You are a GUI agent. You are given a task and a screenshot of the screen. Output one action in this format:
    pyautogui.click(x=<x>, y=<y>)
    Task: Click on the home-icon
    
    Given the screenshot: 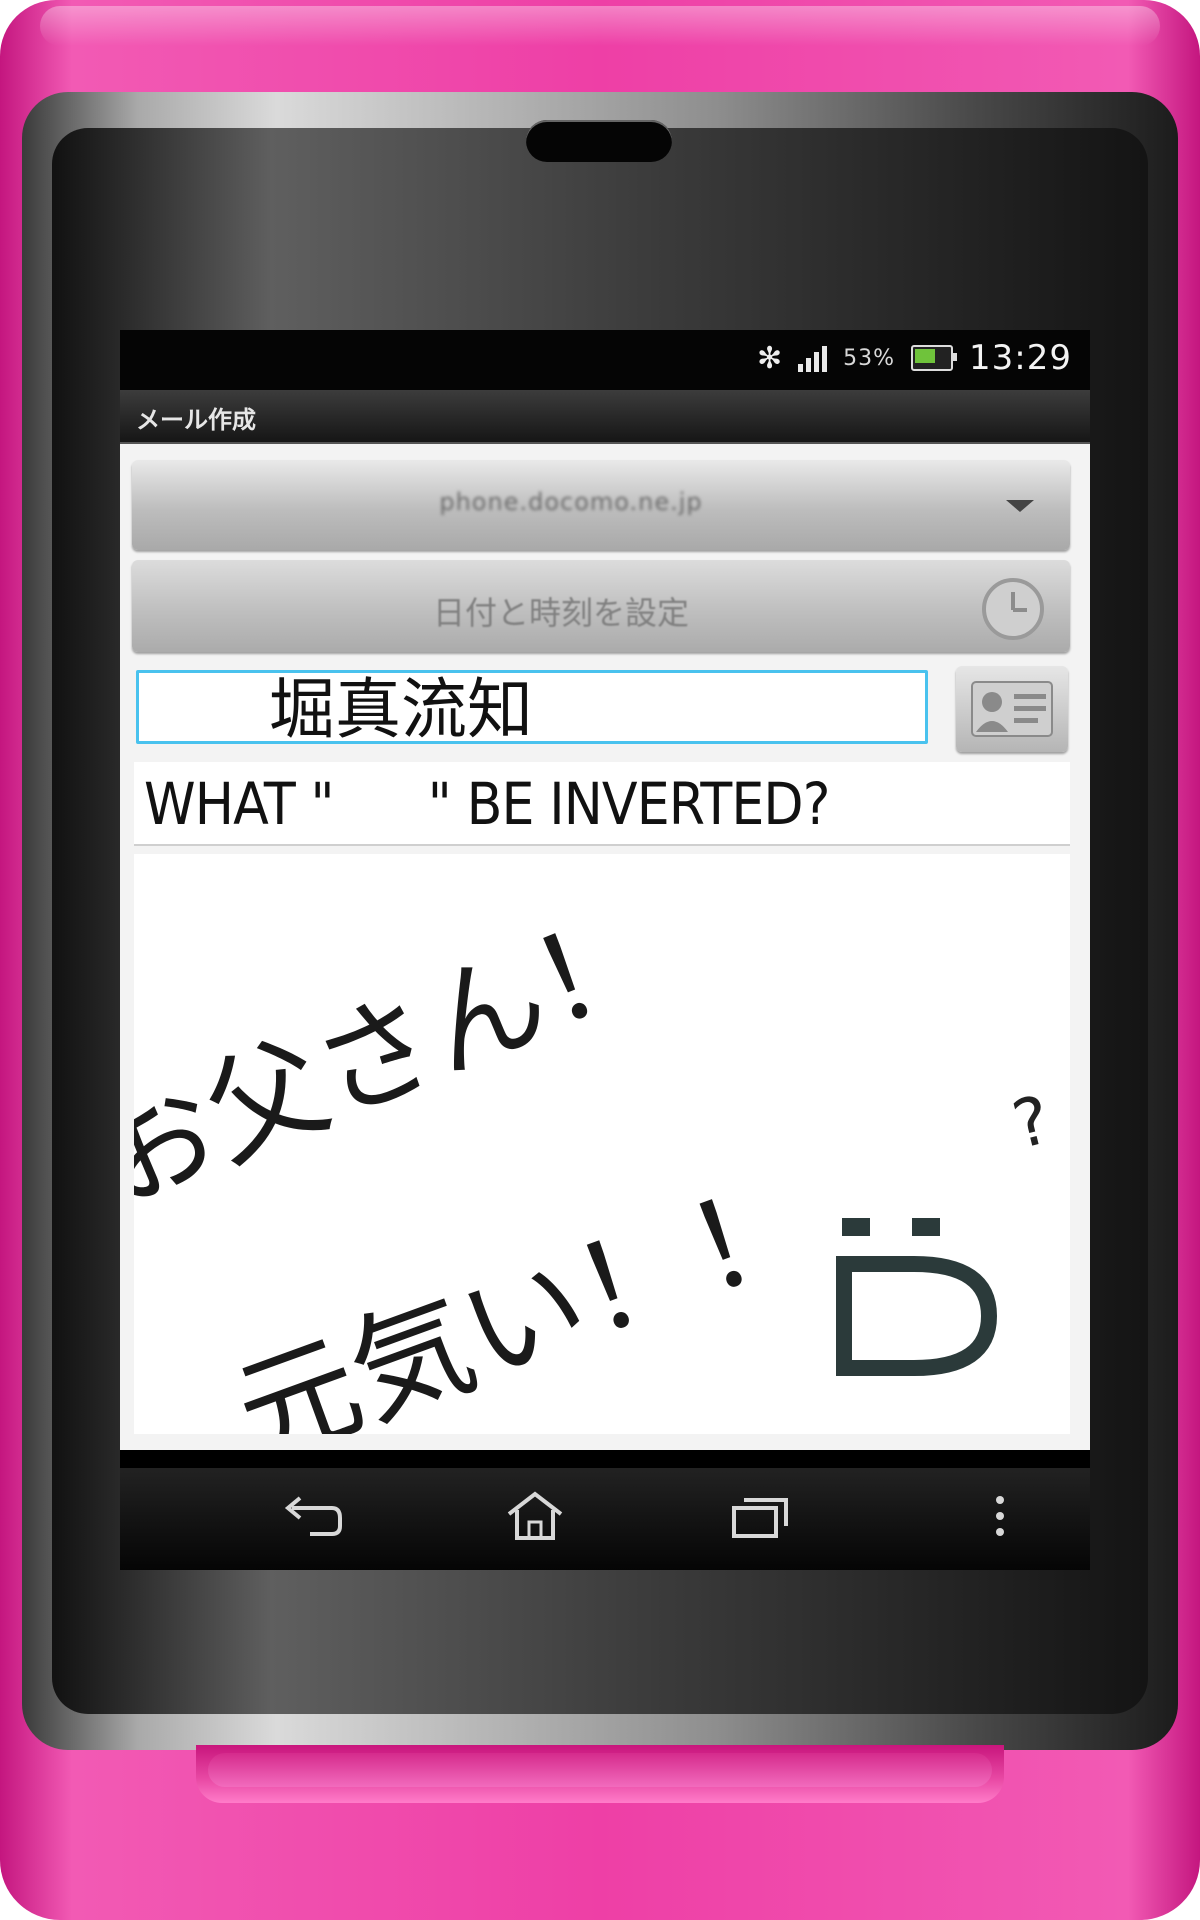 What is the action you would take?
    pyautogui.click(x=535, y=1515)
    